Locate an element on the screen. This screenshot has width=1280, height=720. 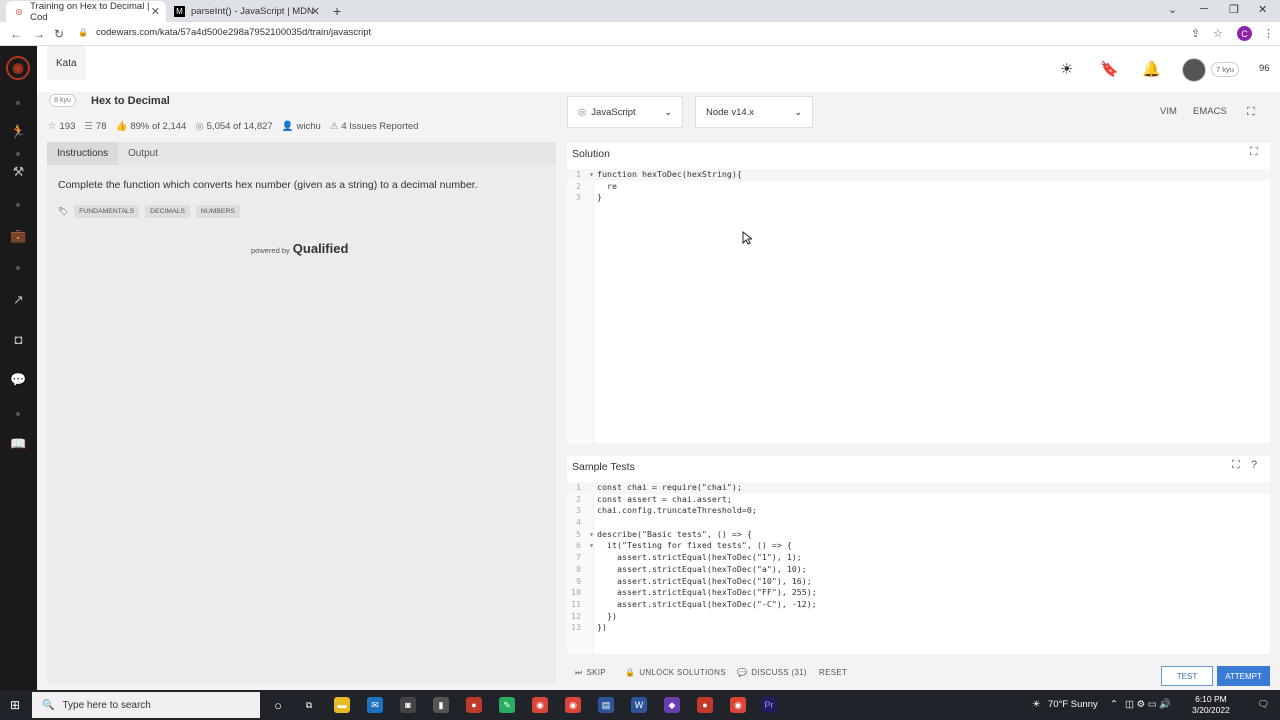
browser-tab-mdn: M parseInt() - JavaScript | MDN ✕ is located at coordinates (246, 11).